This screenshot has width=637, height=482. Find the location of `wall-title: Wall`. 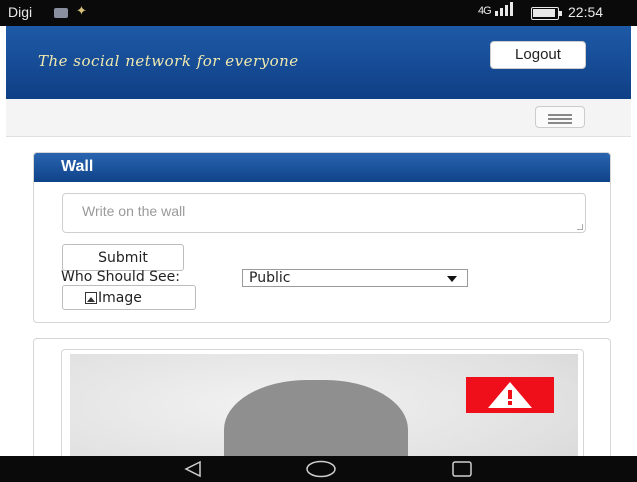

wall-title: Wall is located at coordinates (77, 166).